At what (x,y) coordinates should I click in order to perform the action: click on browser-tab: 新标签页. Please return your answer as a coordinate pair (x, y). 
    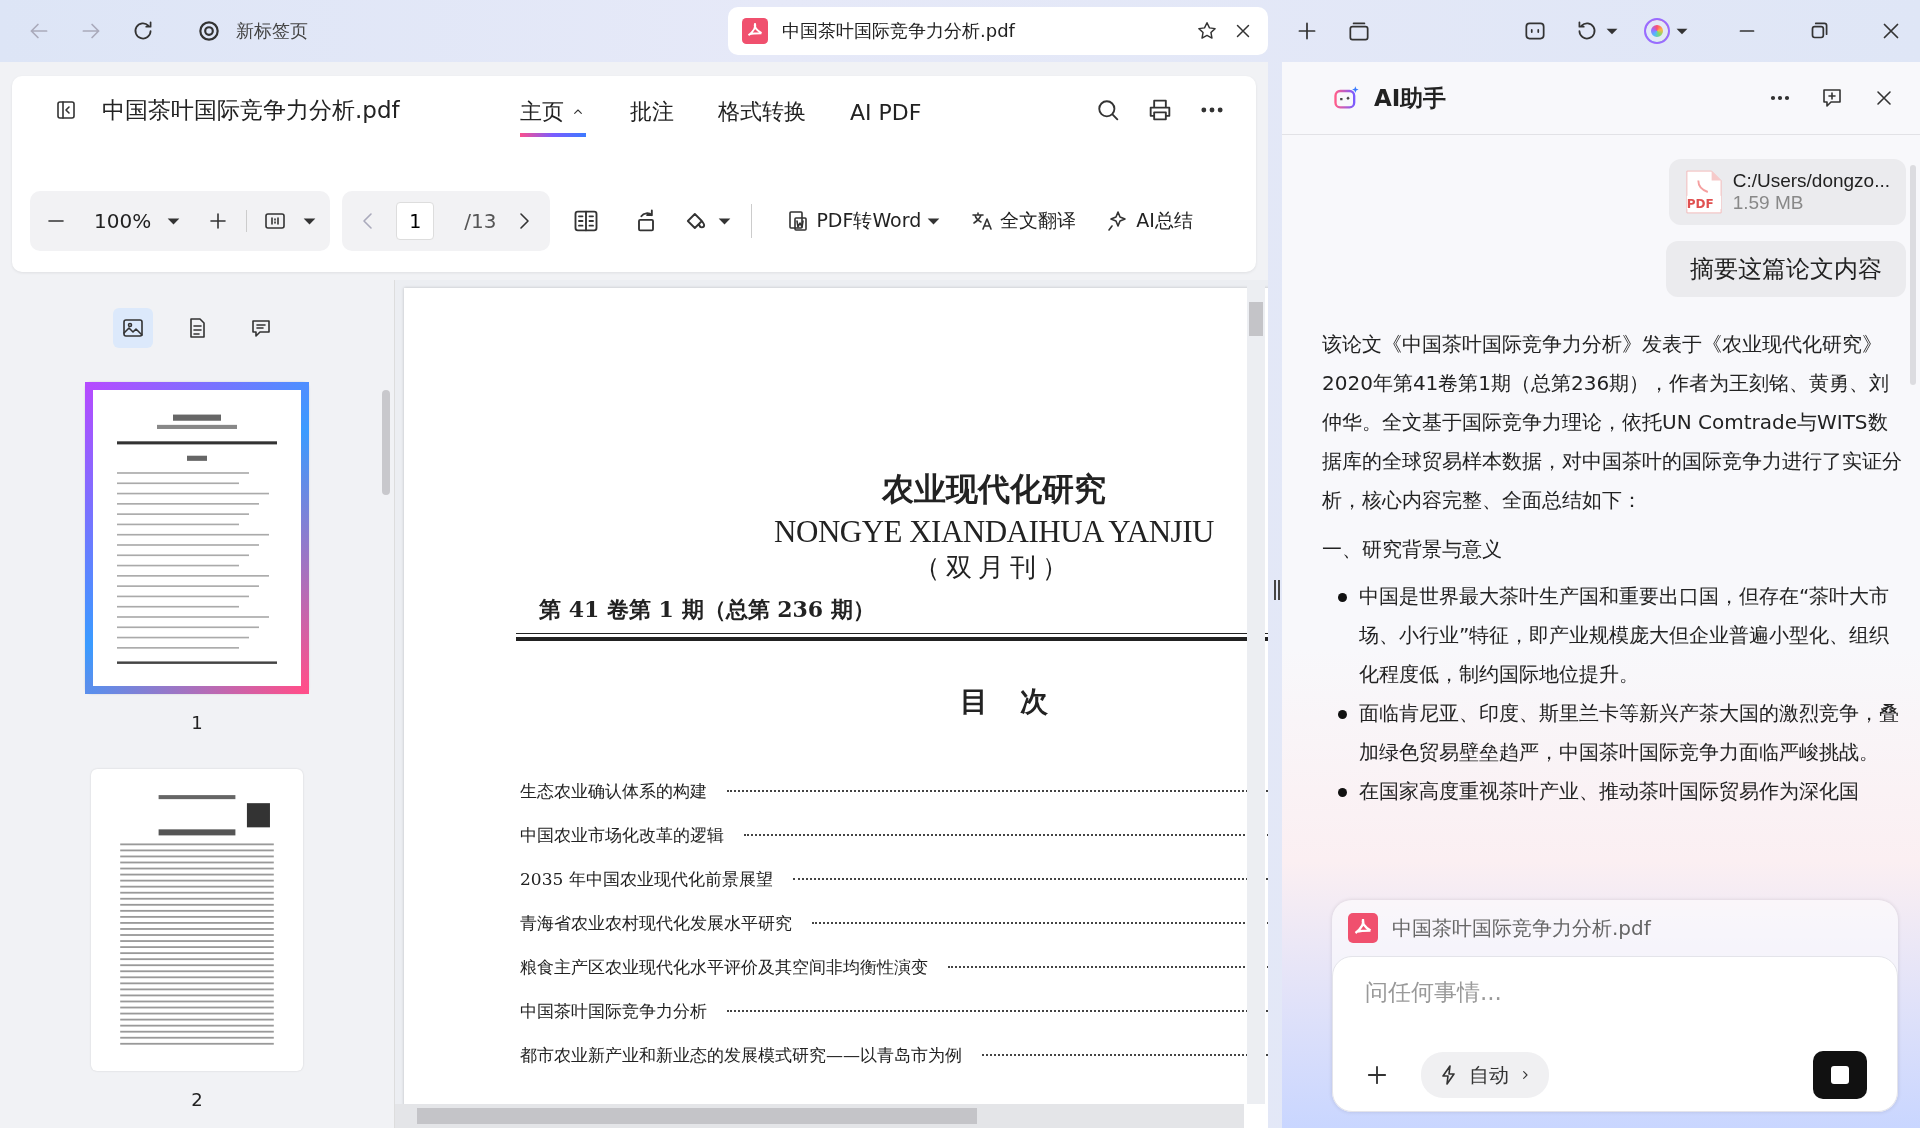
    Looking at the image, I should click on (252, 31).